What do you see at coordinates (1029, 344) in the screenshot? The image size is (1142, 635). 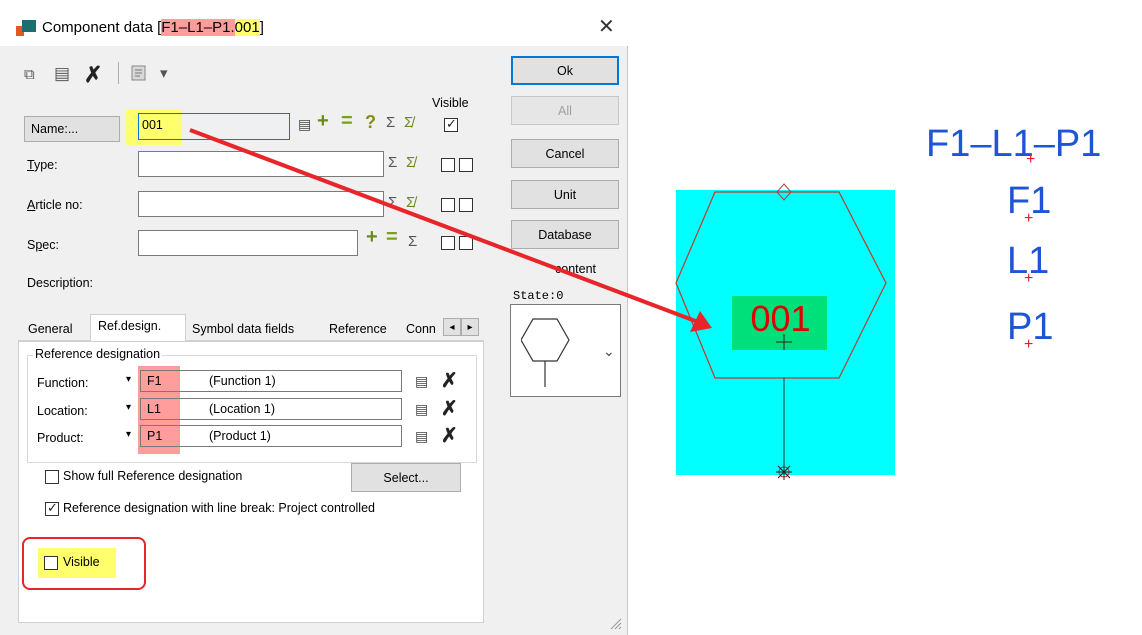 I see `ref-p-origin-icon: +` at bounding box center [1029, 344].